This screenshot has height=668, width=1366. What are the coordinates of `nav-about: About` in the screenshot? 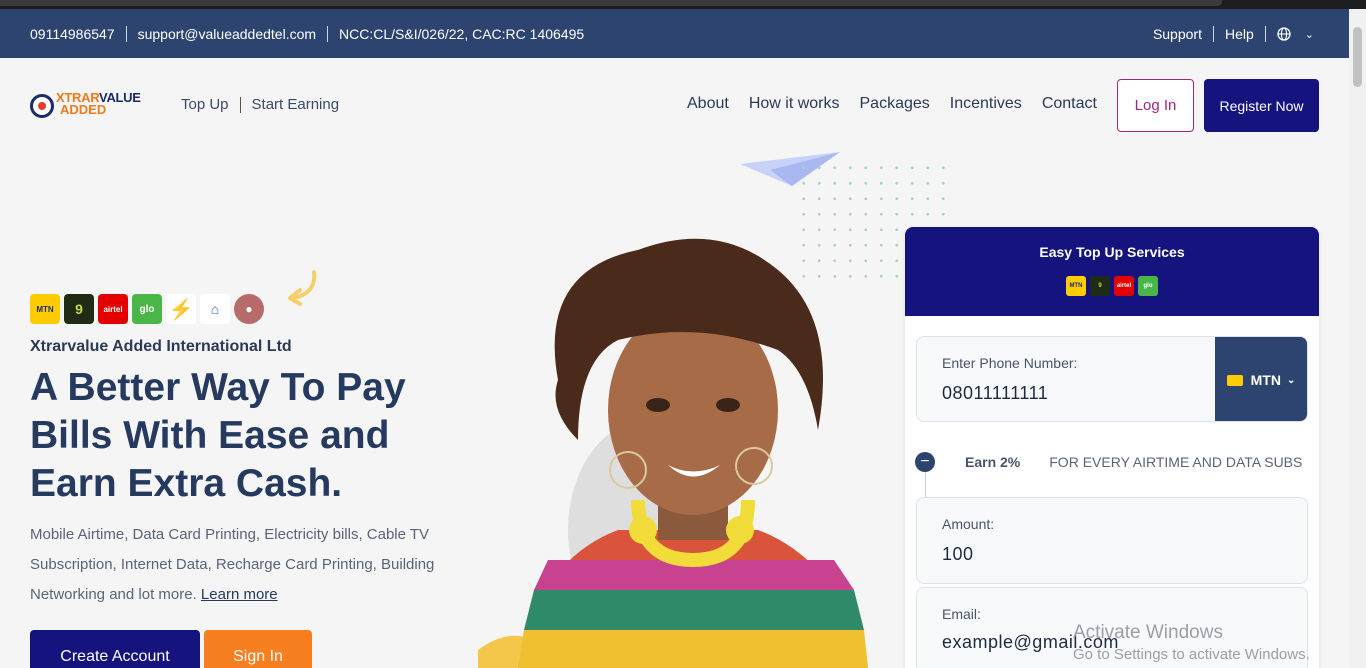 It's located at (708, 104).